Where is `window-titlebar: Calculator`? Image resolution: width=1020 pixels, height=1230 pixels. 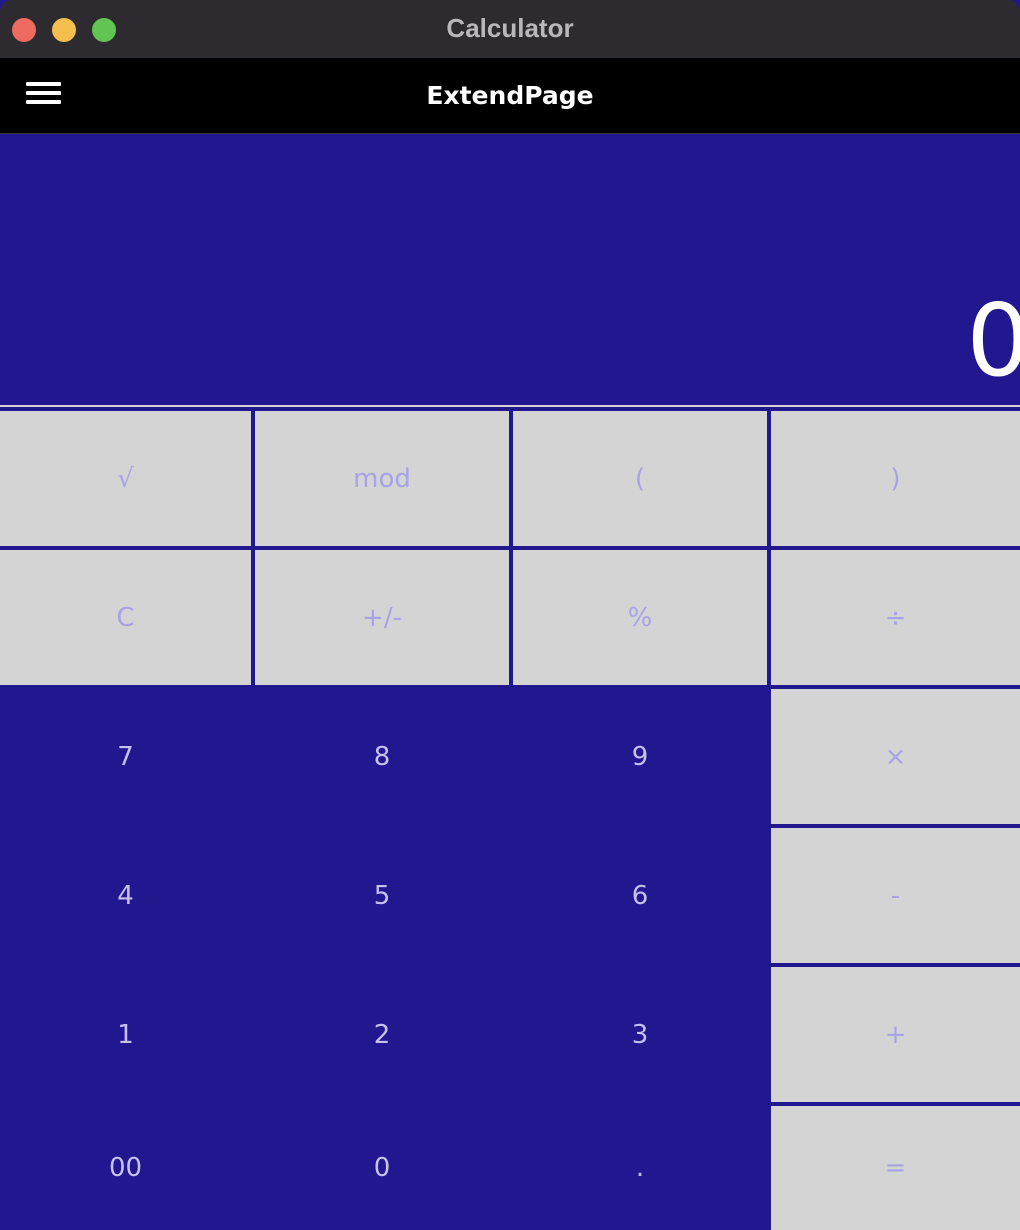
window-titlebar: Calculator is located at coordinates (510, 29).